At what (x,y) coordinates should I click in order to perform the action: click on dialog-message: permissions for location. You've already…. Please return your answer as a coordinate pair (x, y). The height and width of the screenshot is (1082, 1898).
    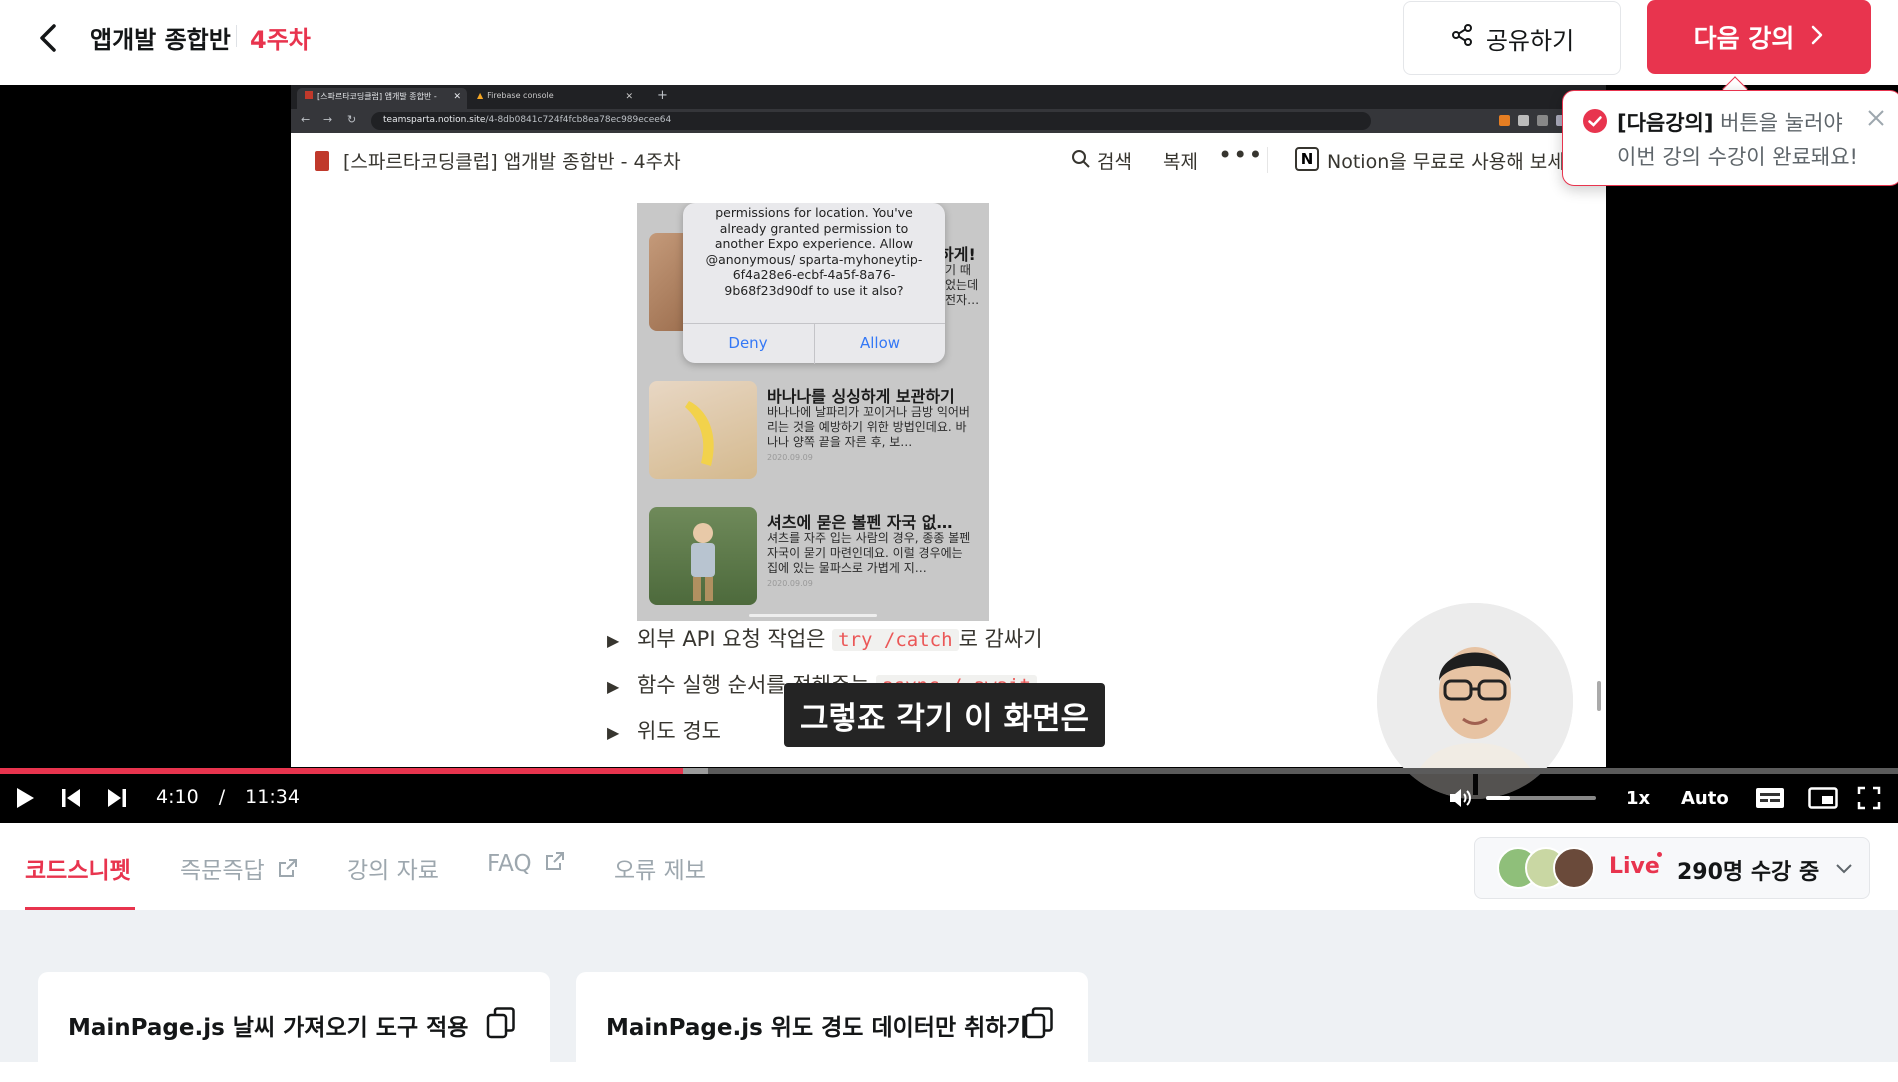
    Looking at the image, I should click on (814, 251).